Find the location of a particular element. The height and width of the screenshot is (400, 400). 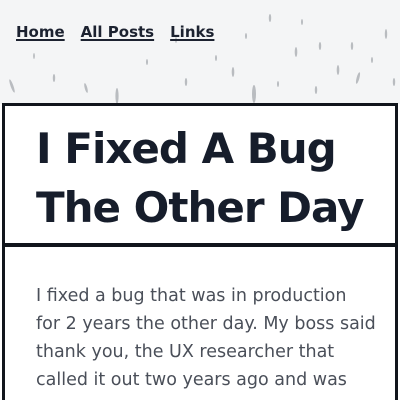

main-nav: Home All Posts Links is located at coordinates (115, 32).